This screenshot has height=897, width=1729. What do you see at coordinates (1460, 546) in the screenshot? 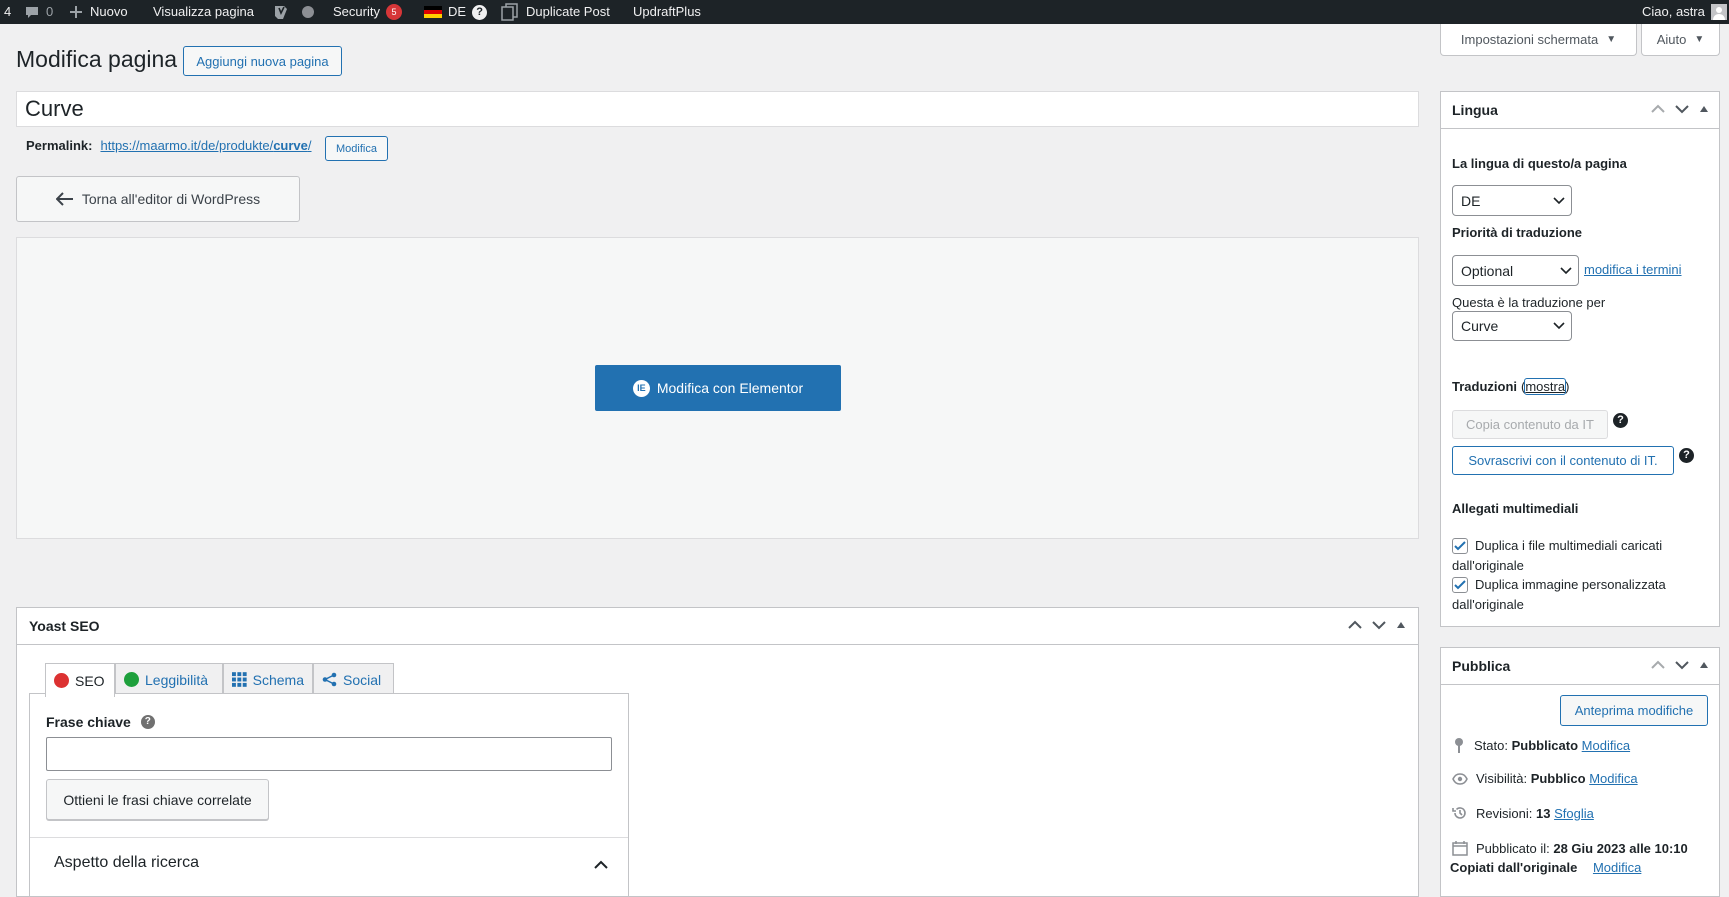
I see `duplicate-media-checkbox` at bounding box center [1460, 546].